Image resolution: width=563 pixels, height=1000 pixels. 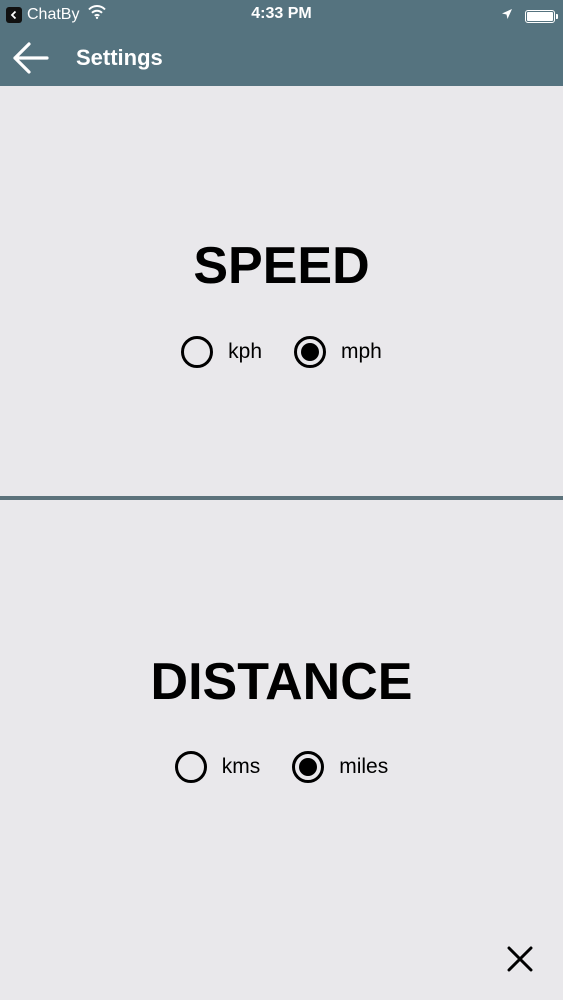 What do you see at coordinates (190, 767) in the screenshot?
I see `radio-kms` at bounding box center [190, 767].